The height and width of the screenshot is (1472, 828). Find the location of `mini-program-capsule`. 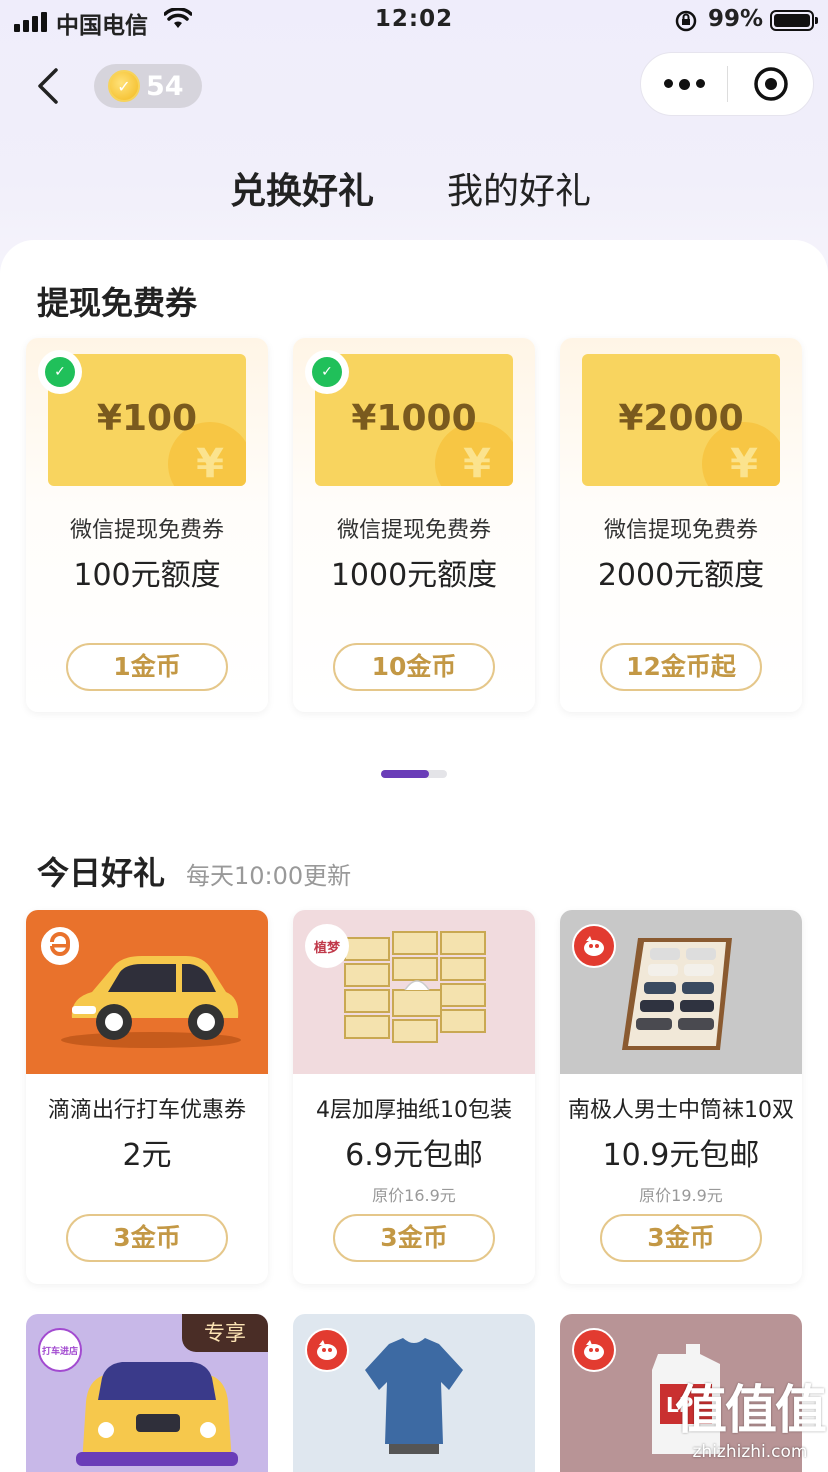

mini-program-capsule is located at coordinates (727, 84).